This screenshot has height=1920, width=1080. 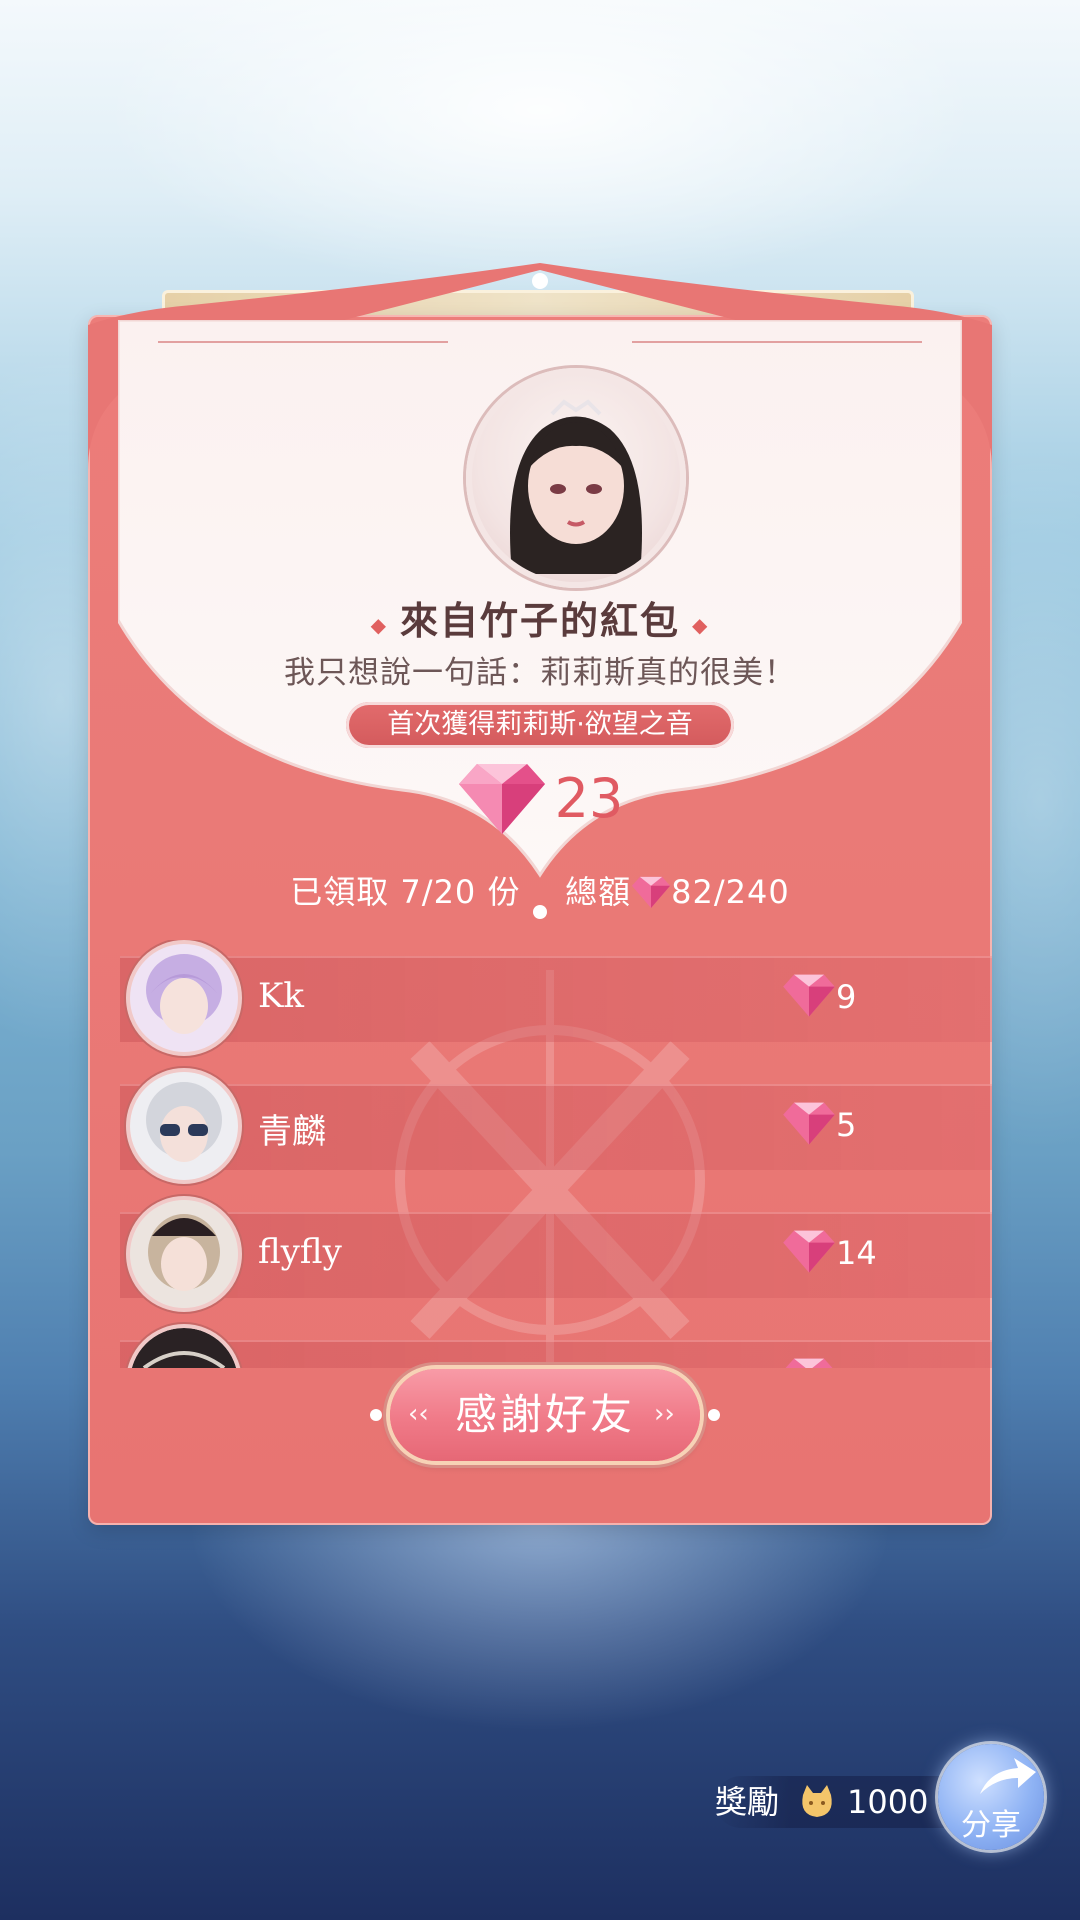 What do you see at coordinates (730, 892) in the screenshot?
I see `total-value: 82/240` at bounding box center [730, 892].